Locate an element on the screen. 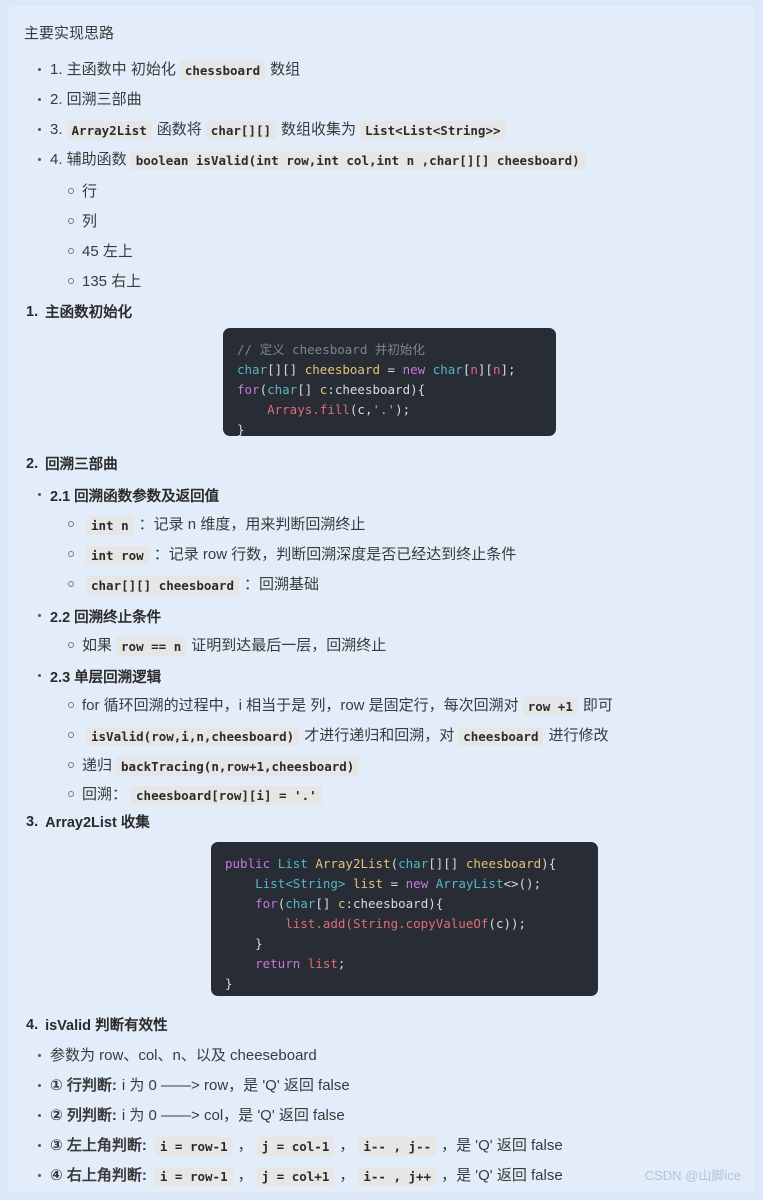 The image size is (763, 1200). code-token: ][ is located at coordinates (485, 369).